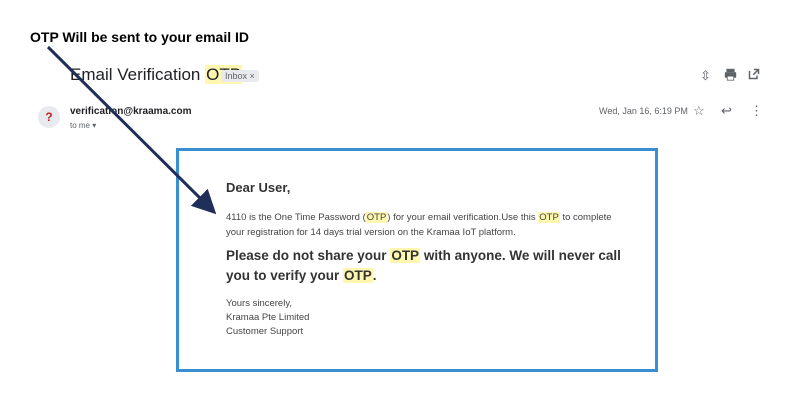 The height and width of the screenshot is (407, 809). What do you see at coordinates (131, 130) in the screenshot?
I see `annotation-arrow` at bounding box center [131, 130].